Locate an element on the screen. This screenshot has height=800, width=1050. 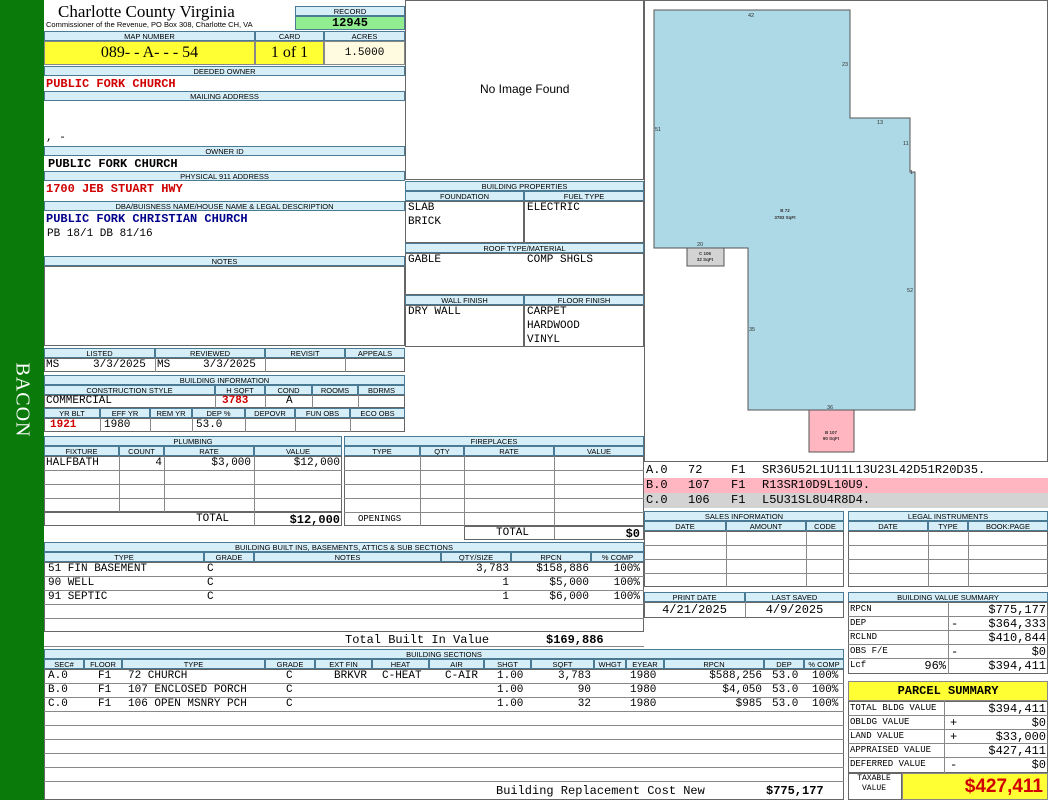
sec-col: HEAT is located at coordinates (400, 664).